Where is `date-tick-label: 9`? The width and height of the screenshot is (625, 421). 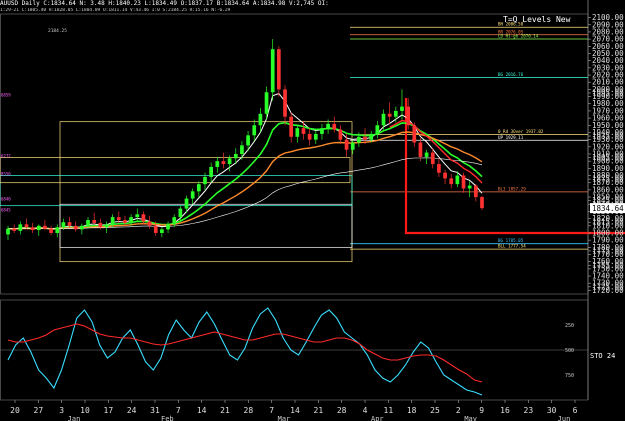 date-tick-label: 9 is located at coordinates (481, 410).